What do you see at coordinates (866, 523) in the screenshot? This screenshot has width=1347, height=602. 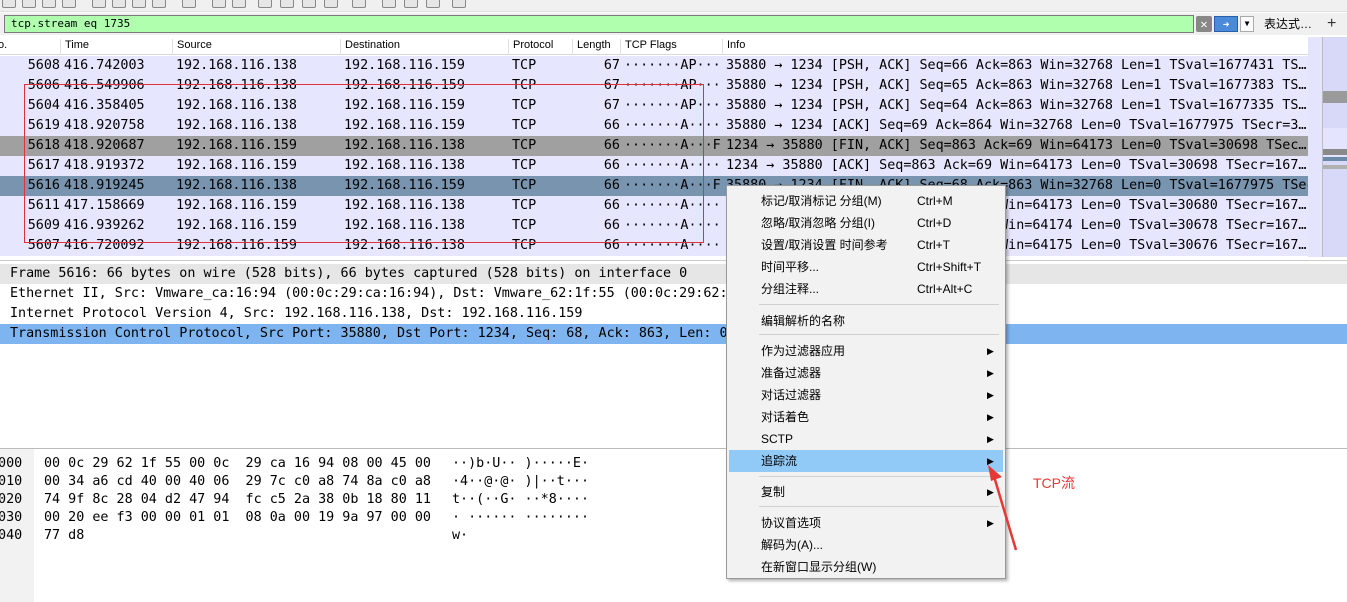 I see `context-menu-item: 协议首选项 ▶` at bounding box center [866, 523].